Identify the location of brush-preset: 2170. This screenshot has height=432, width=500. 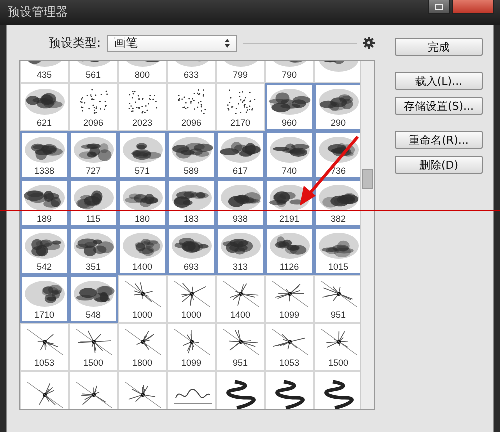
(240, 107).